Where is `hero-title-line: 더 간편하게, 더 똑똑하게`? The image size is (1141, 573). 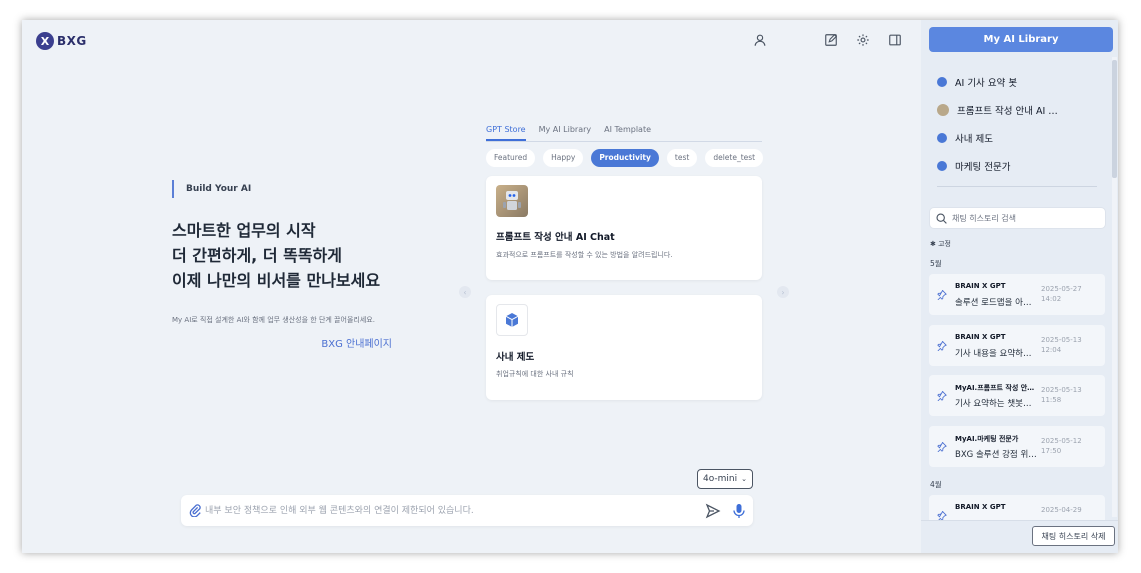
hero-title-line: 더 간편하게, 더 똑똑하게 is located at coordinates (257, 255).